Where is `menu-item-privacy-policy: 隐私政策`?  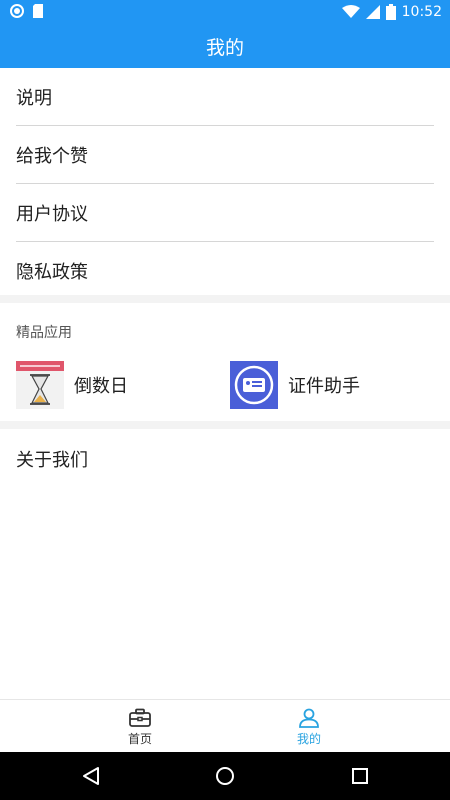 menu-item-privacy-policy: 隐私政策 is located at coordinates (225, 270).